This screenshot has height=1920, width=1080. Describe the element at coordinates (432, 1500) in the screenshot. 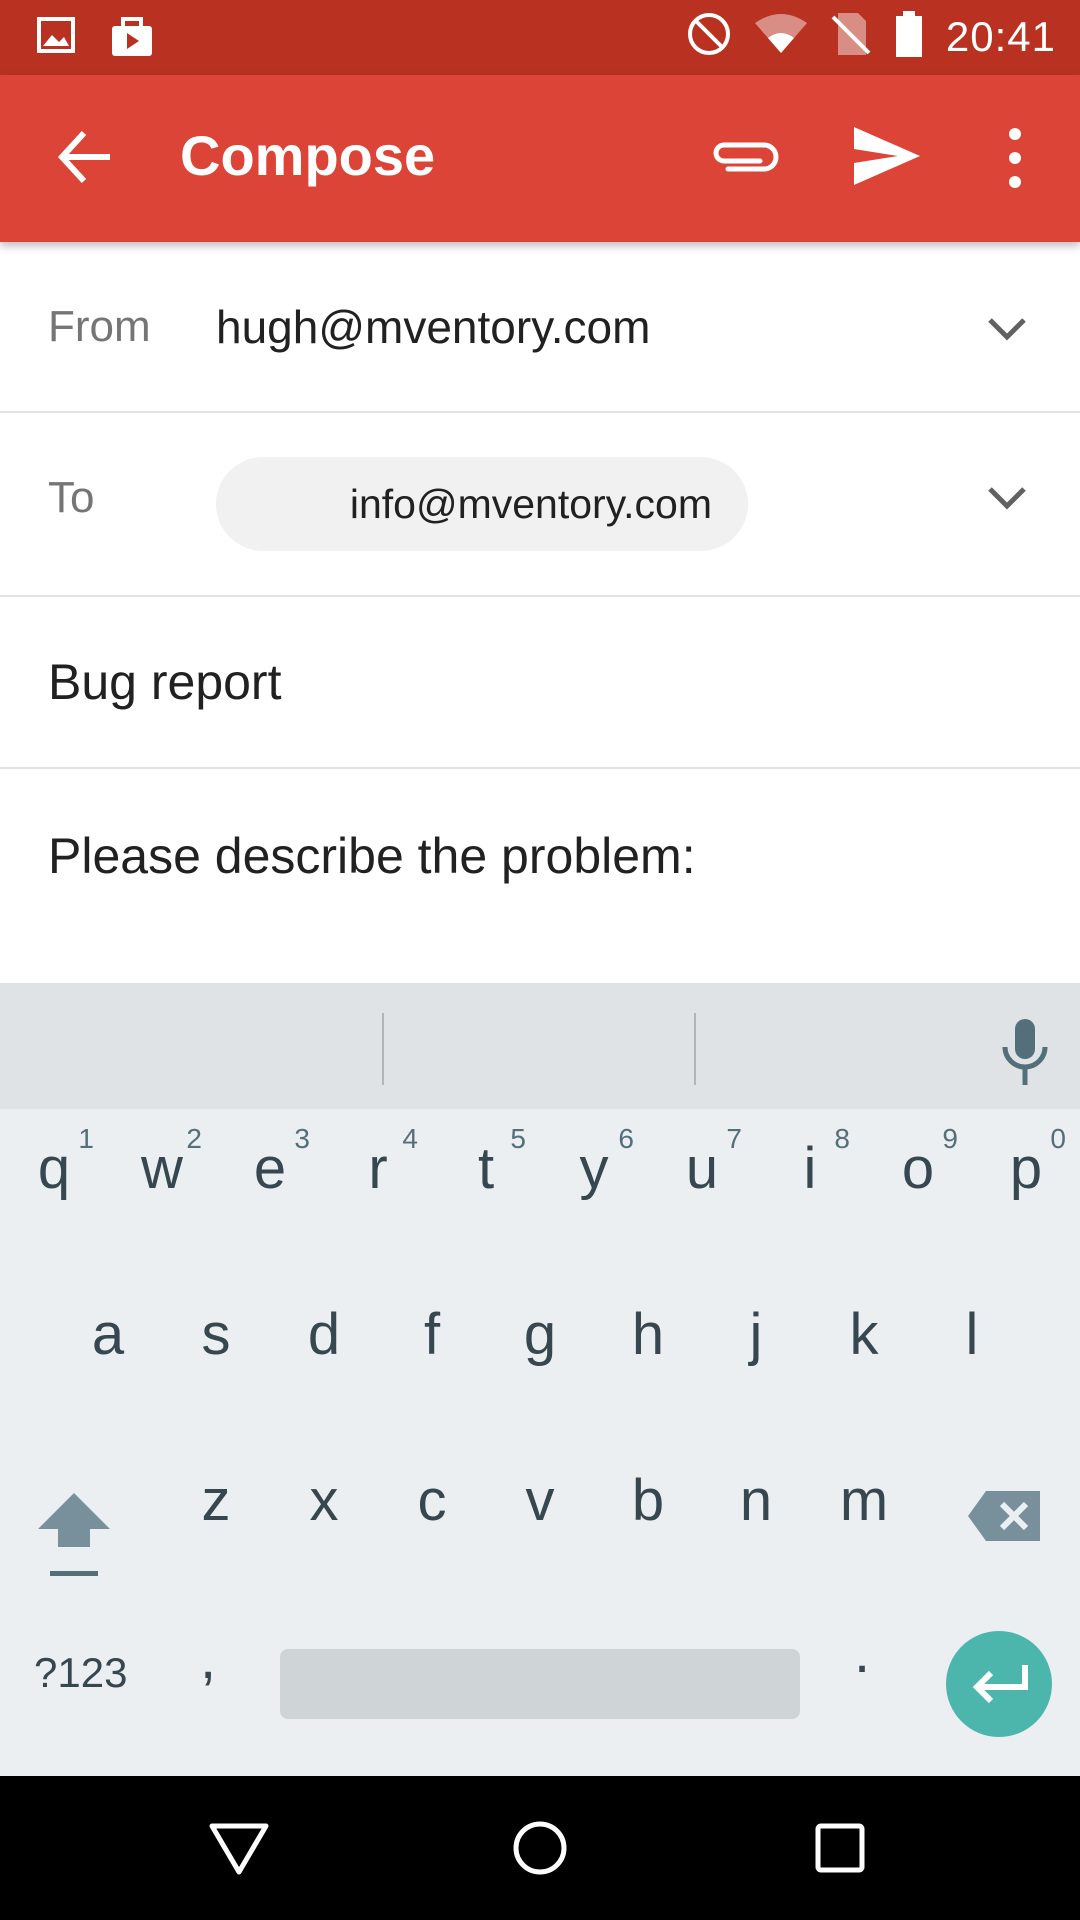

I see `key-char: c` at that location.